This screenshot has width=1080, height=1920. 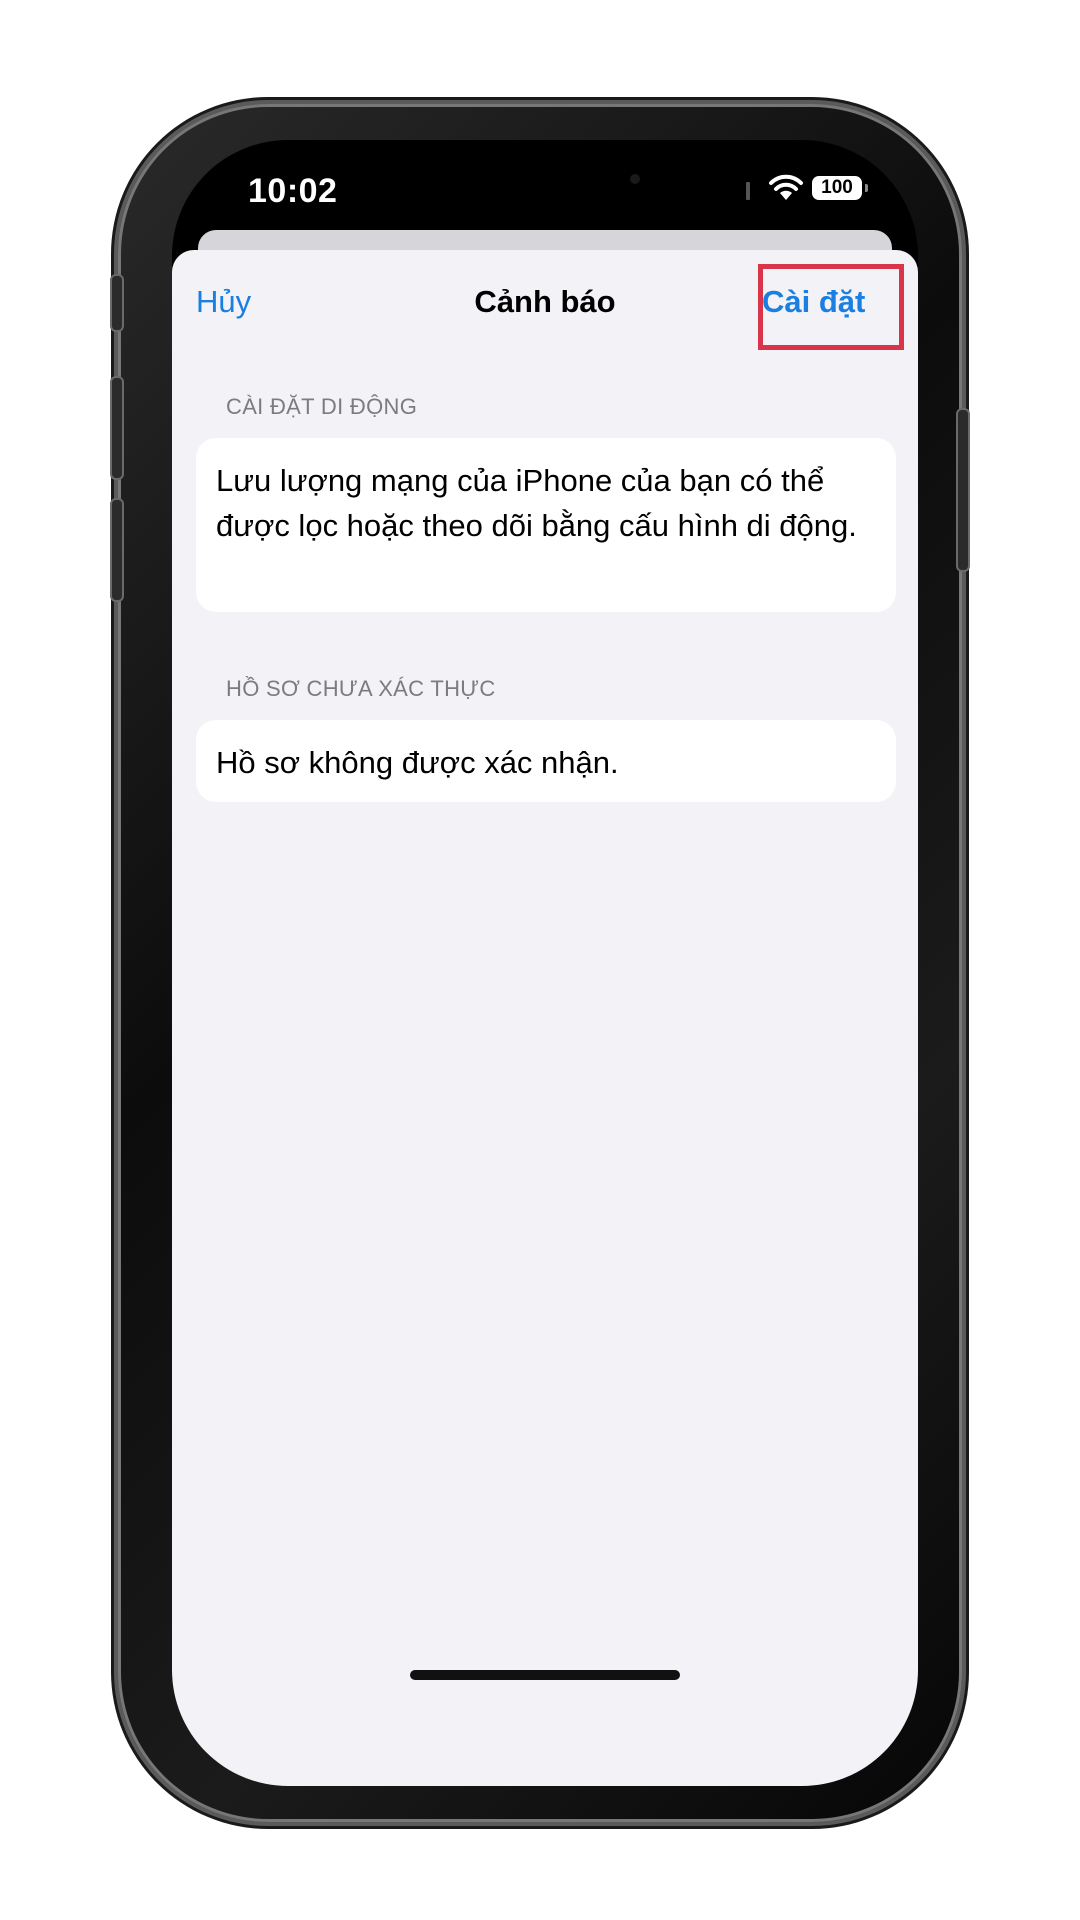 I want to click on volume-up-button, so click(x=117, y=428).